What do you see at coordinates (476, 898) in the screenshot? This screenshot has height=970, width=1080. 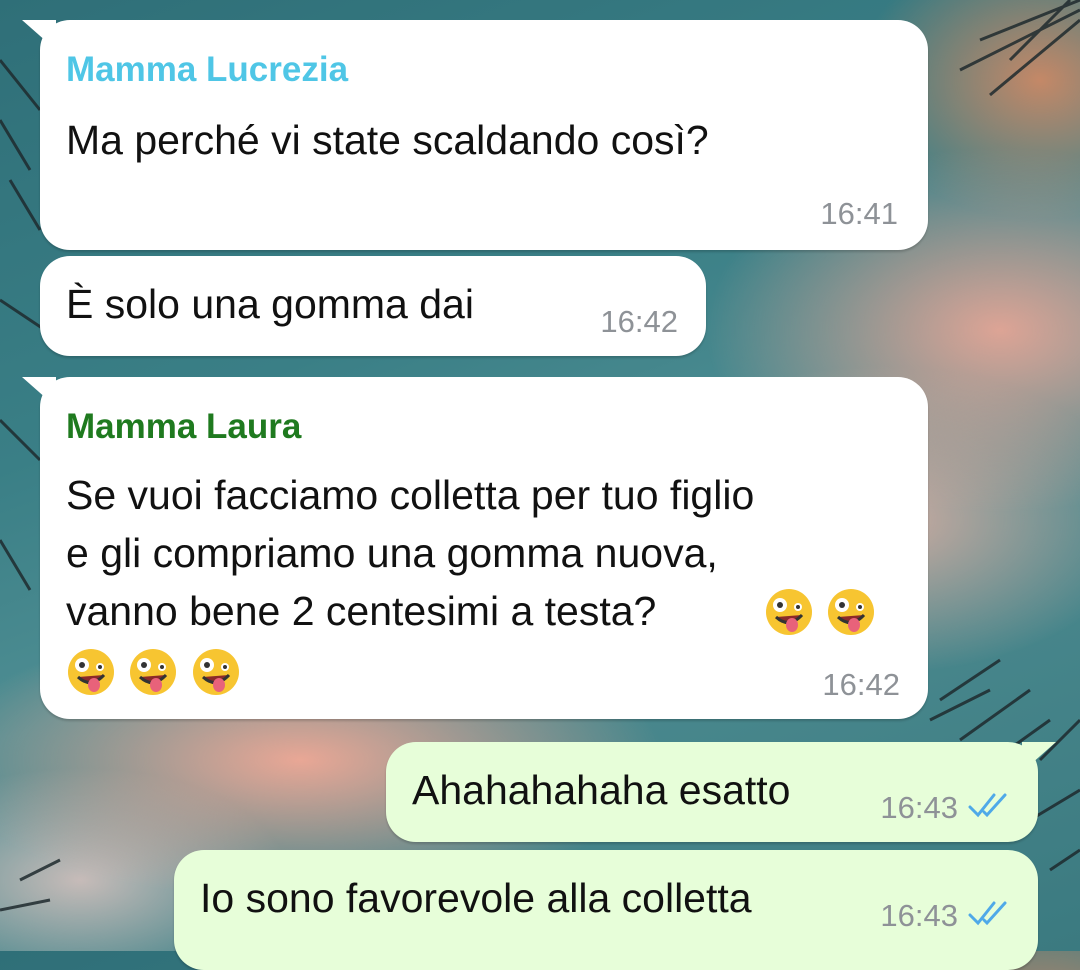 I see `message-text: Io sono favorevole alla colletta` at bounding box center [476, 898].